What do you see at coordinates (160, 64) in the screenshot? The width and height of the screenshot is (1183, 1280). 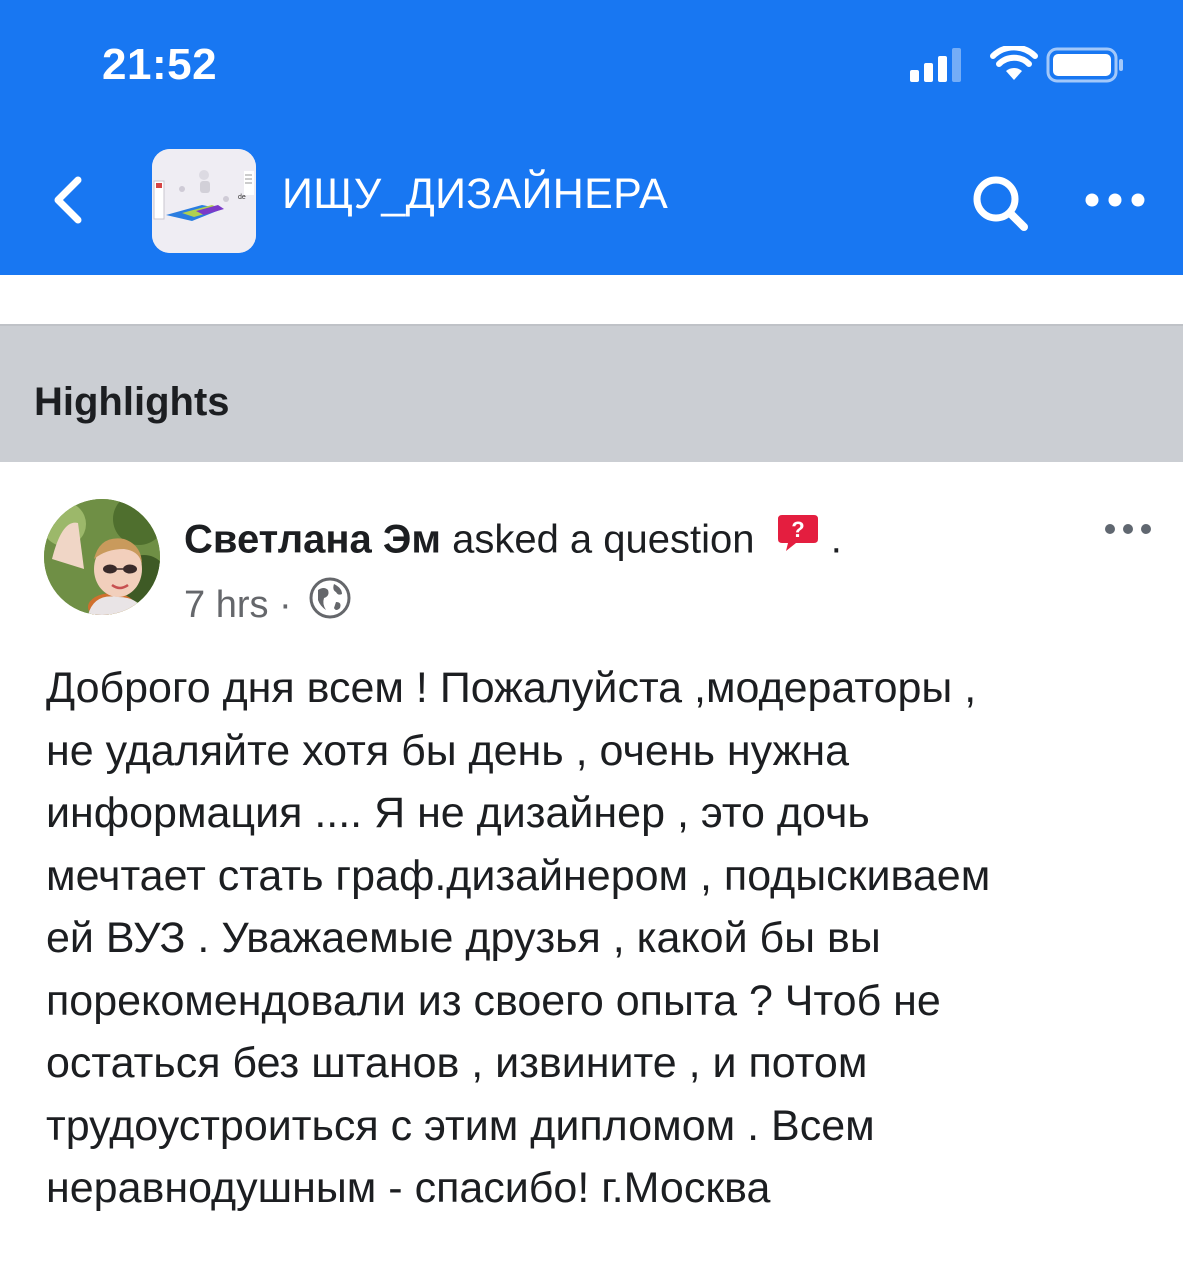 I see `status-time: 21:52` at bounding box center [160, 64].